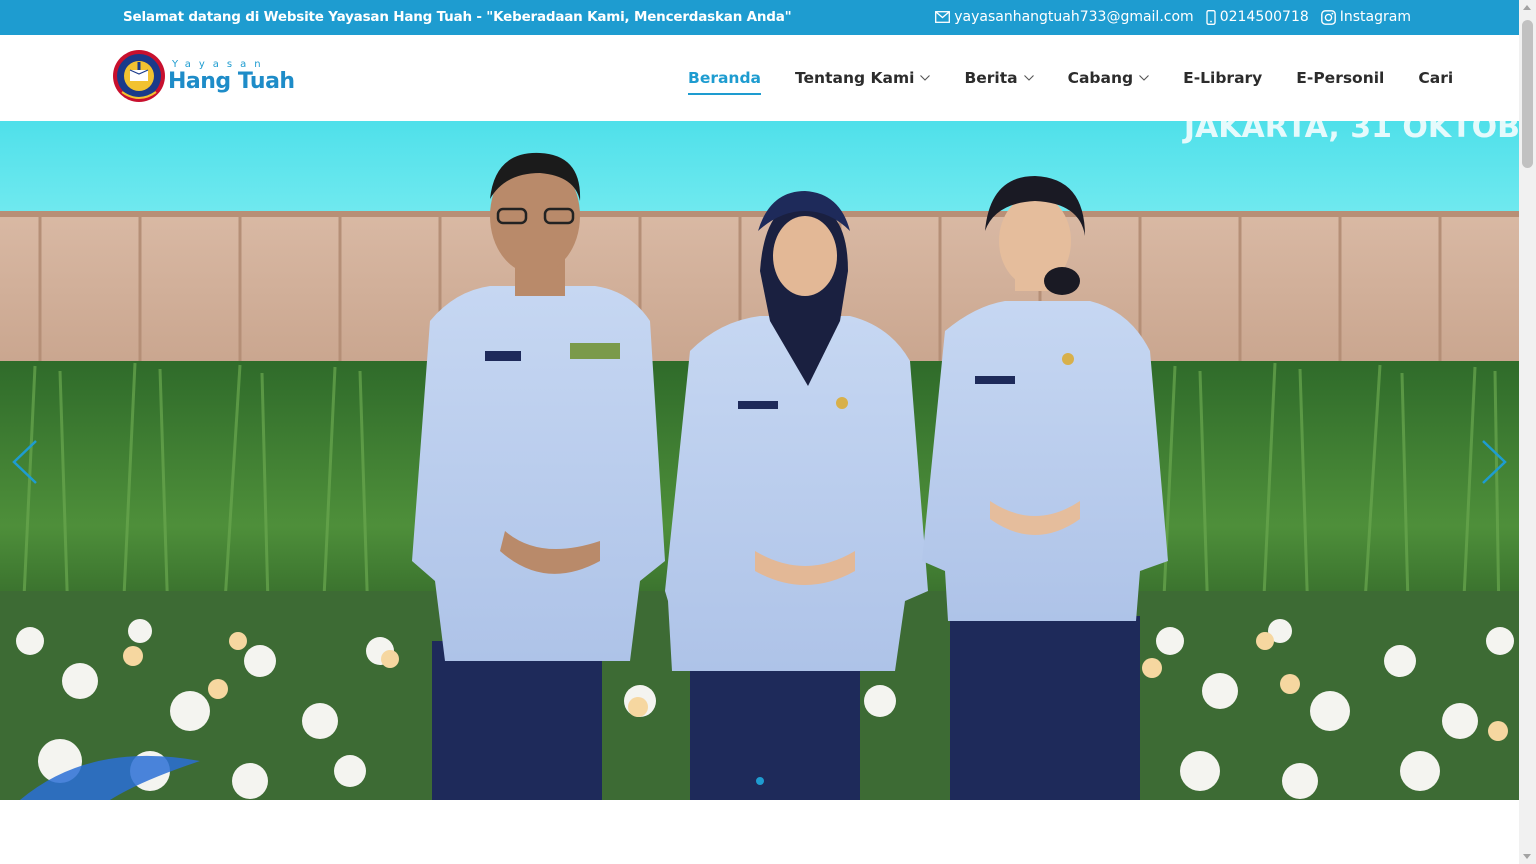 The image size is (1536, 864). I want to click on nav-item-berita: Berita, so click(999, 78).